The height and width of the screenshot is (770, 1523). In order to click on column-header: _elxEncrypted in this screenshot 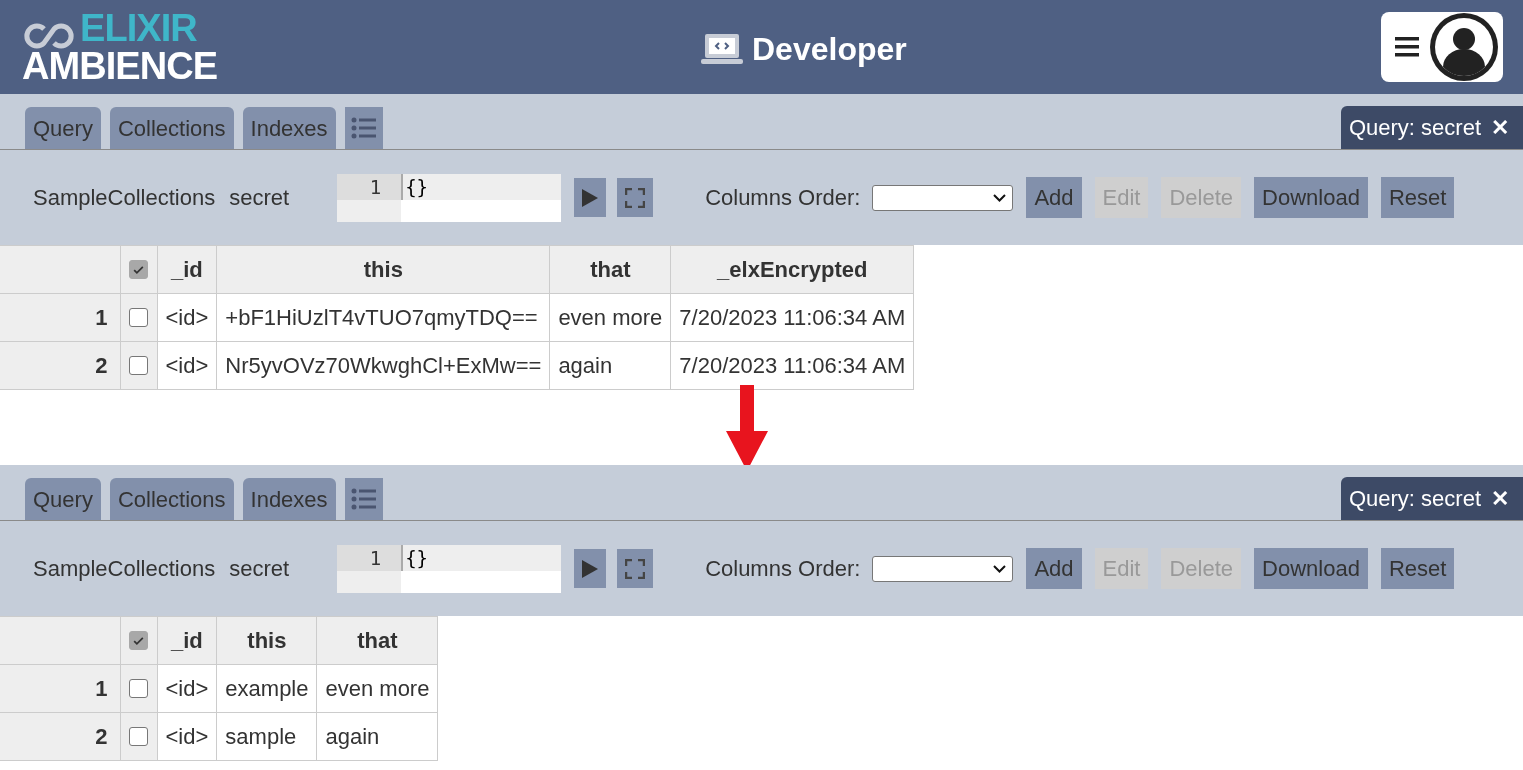, I will do `click(792, 269)`.